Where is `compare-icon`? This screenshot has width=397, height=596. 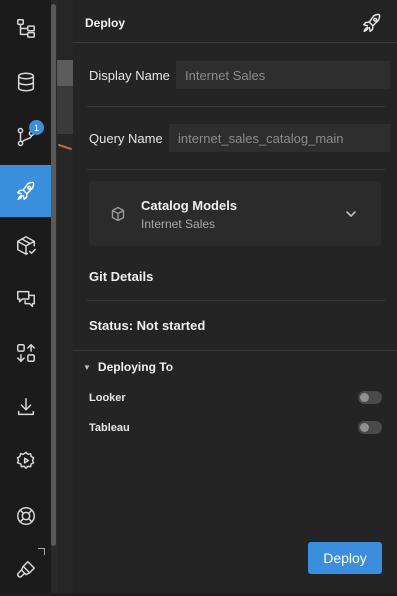
compare-icon is located at coordinates (25, 353).